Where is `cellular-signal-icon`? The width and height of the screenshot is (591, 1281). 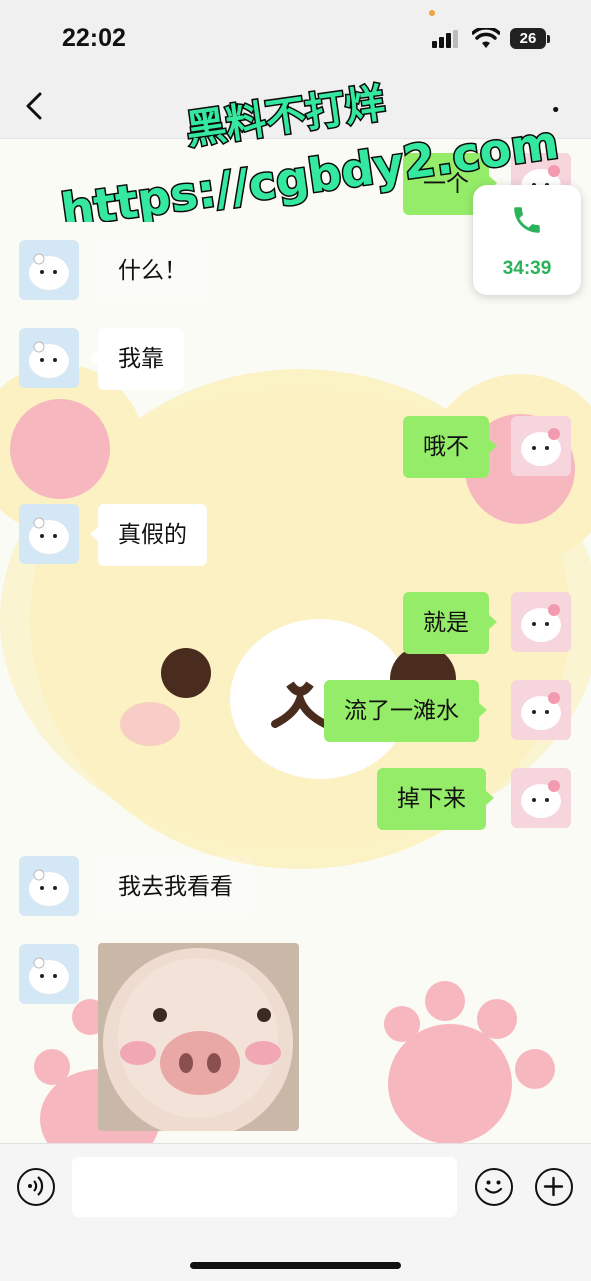
cellular-signal-icon is located at coordinates (447, 39).